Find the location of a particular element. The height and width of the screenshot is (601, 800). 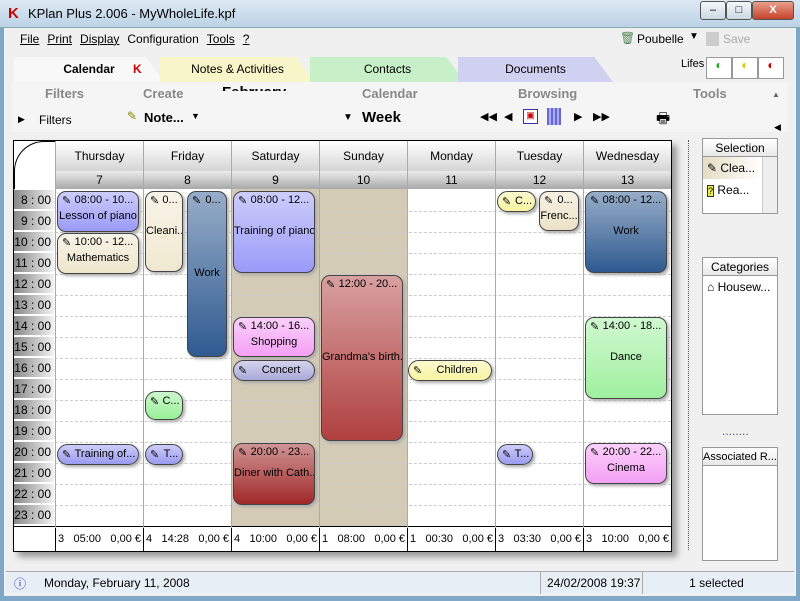

event-shopping: 14:00 - 16... Shopping is located at coordinates (274, 337).